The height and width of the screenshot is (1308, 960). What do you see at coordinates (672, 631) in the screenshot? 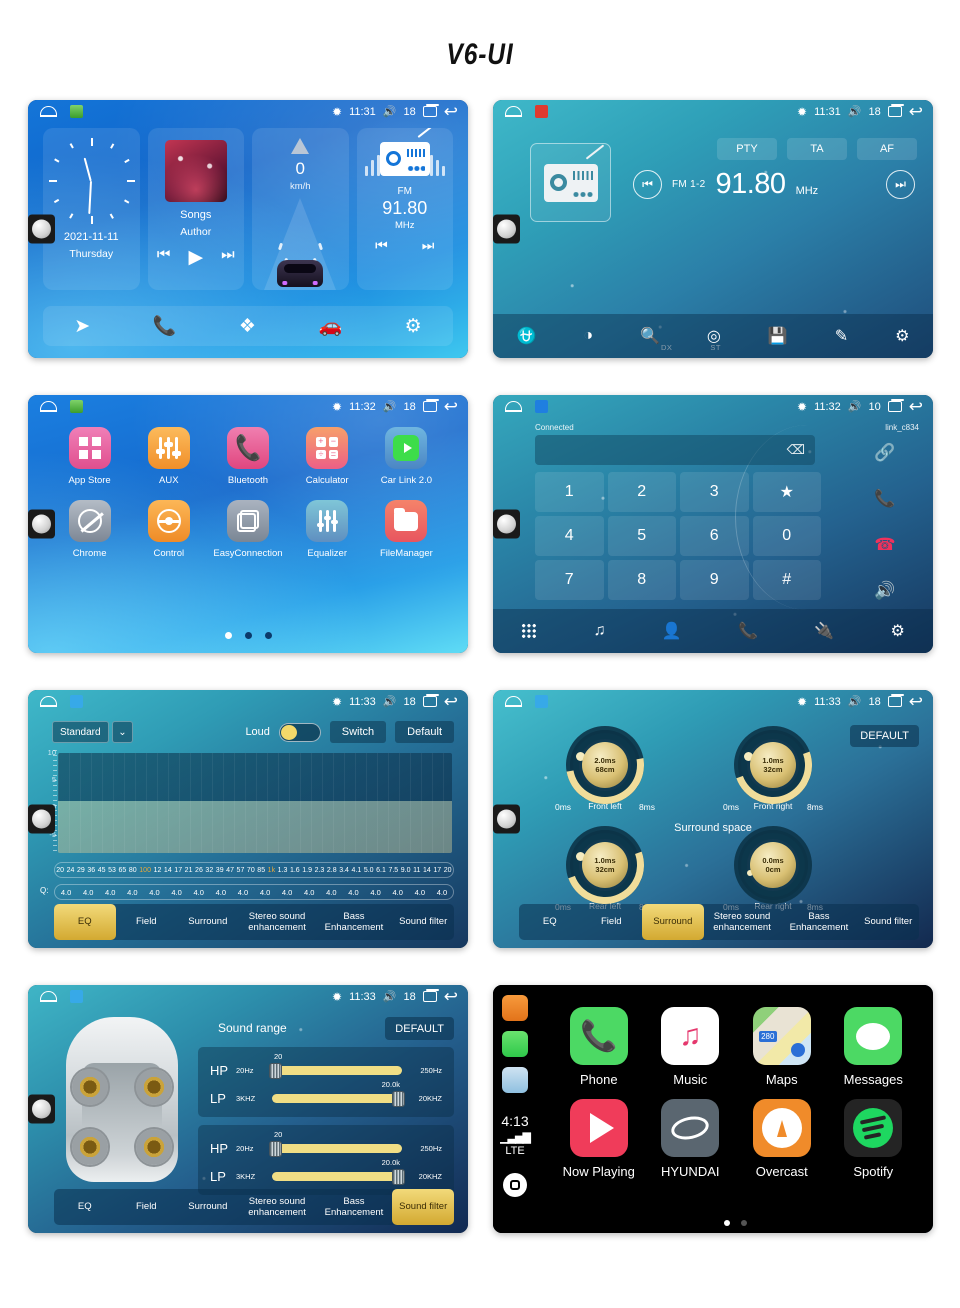
I see `contacts-icon: 👤` at bounding box center [672, 631].